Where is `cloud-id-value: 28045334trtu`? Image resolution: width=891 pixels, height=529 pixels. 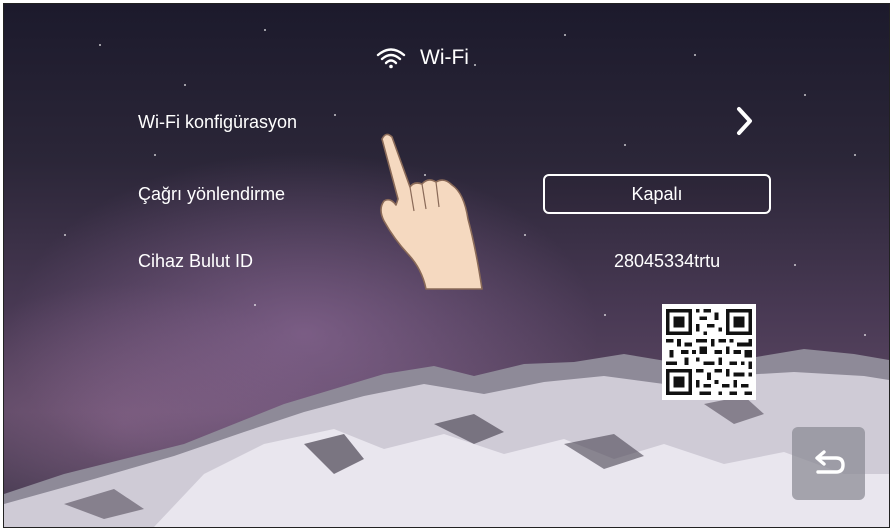
cloud-id-value: 28045334trtu is located at coordinates (667, 261).